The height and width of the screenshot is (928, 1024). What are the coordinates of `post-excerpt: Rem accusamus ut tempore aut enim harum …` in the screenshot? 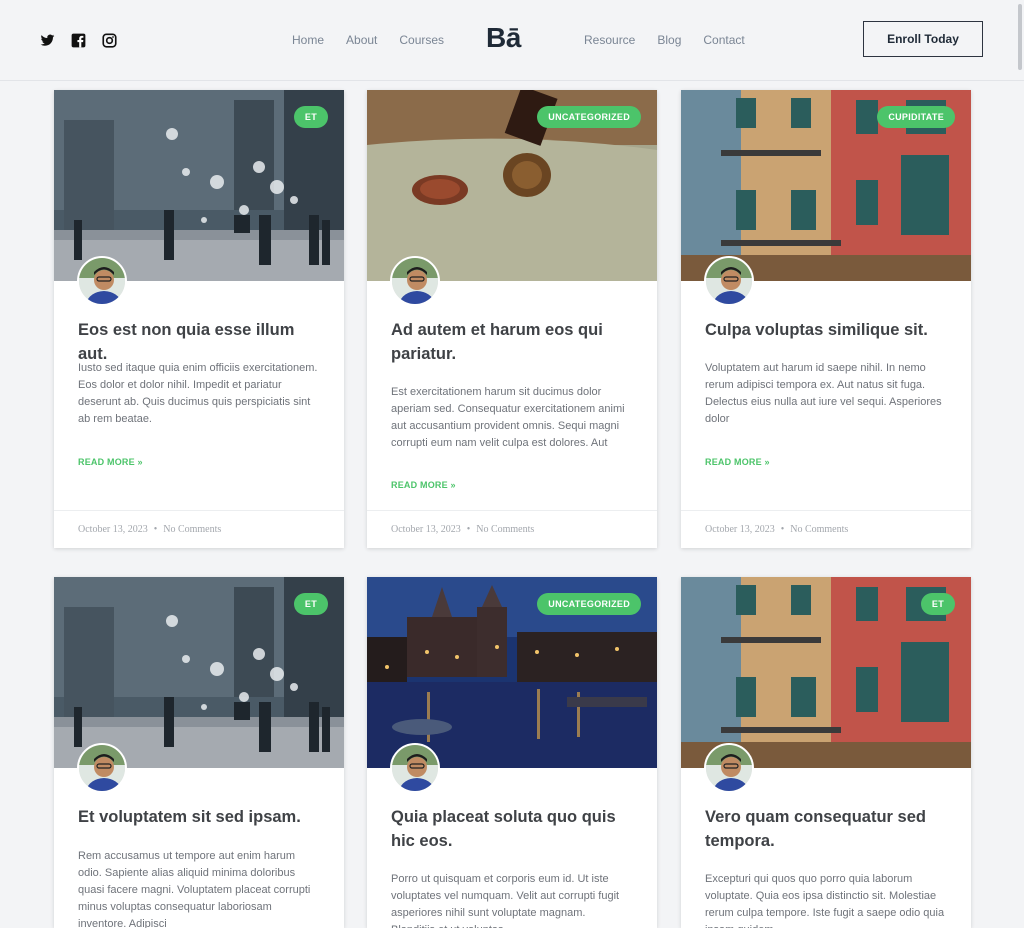 It's located at (194, 889).